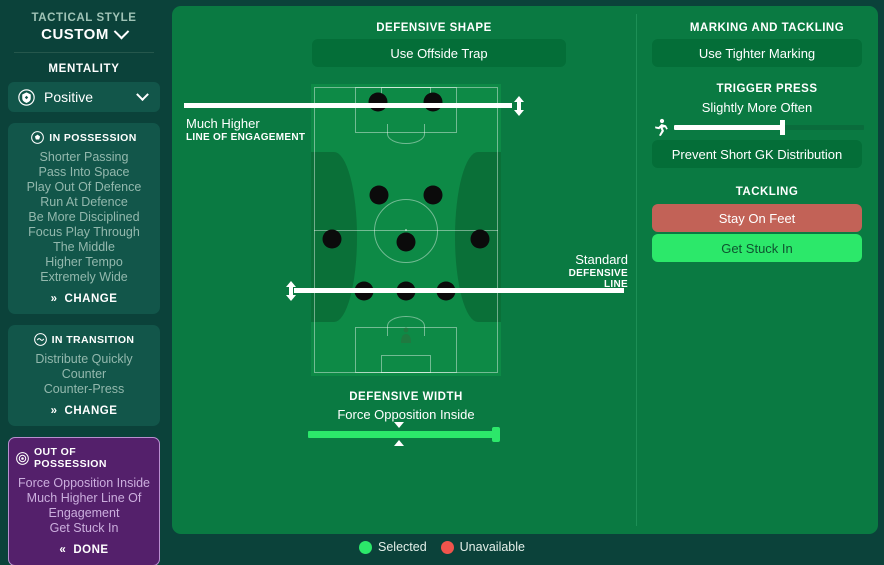 The image size is (884, 565). I want to click on unavailable-swatch-icon, so click(447, 547).